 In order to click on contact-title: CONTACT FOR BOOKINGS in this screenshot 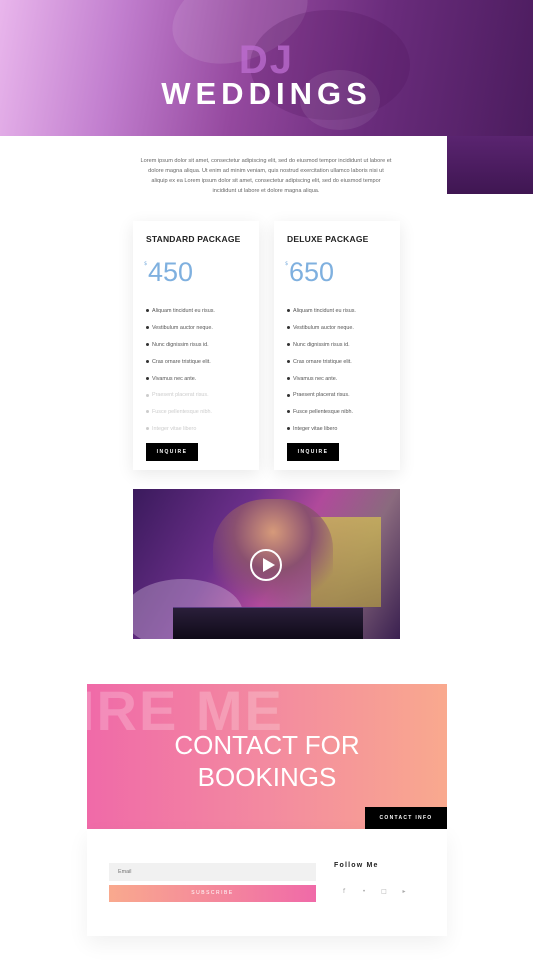, I will do `click(267, 761)`.